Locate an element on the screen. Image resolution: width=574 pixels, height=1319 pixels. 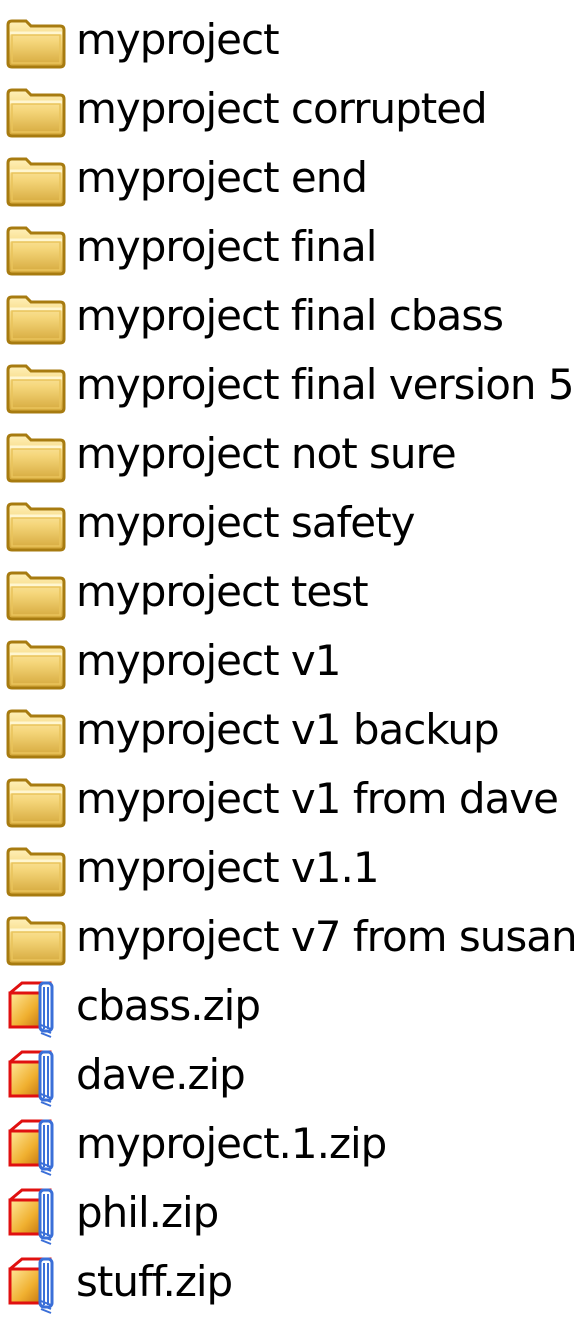
list-item: myproject is located at coordinates (287, 42).